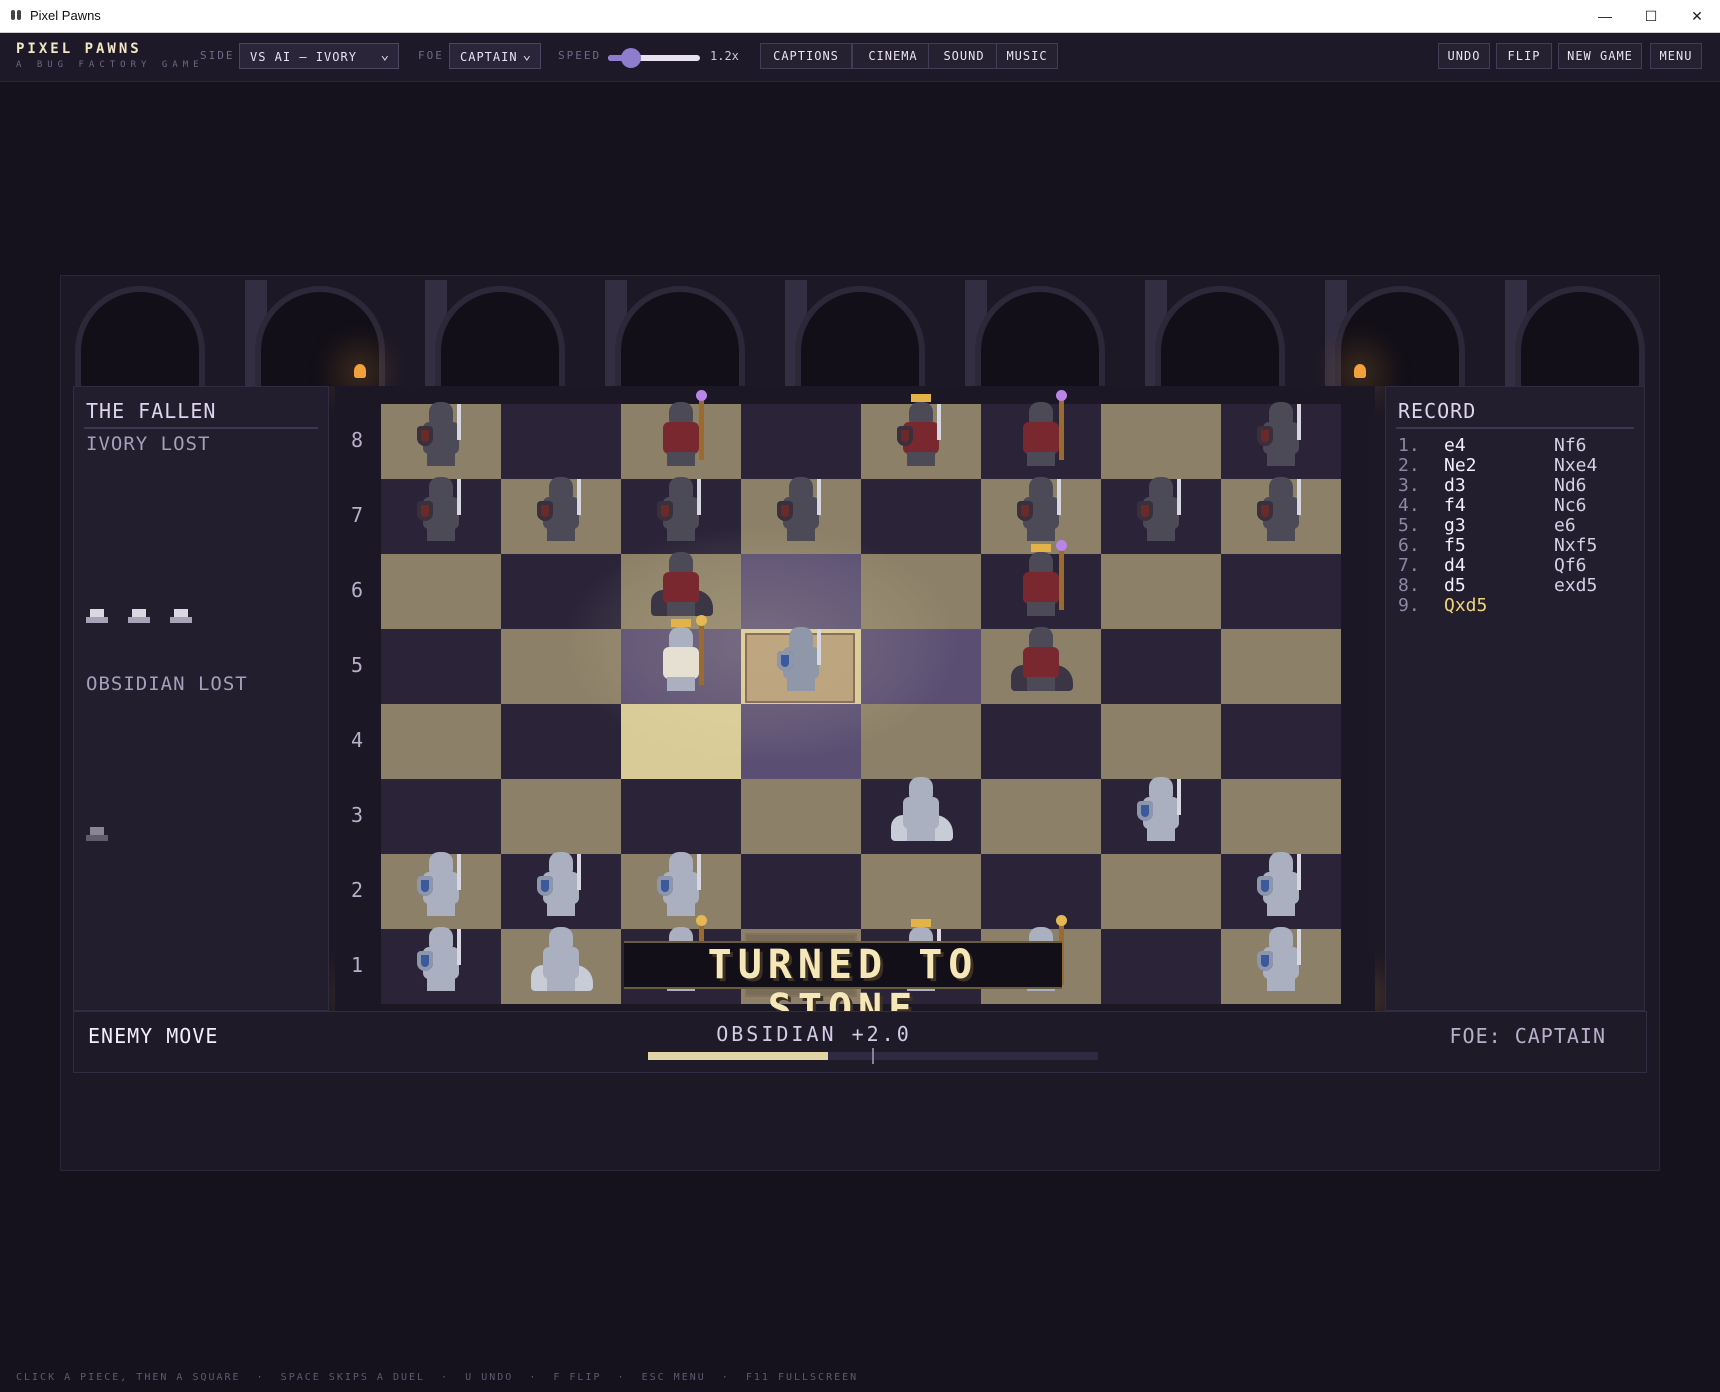 The image size is (1720, 1392). Describe the element at coordinates (1570, 505) in the screenshot. I see `obsidian-move: Nc6` at that location.